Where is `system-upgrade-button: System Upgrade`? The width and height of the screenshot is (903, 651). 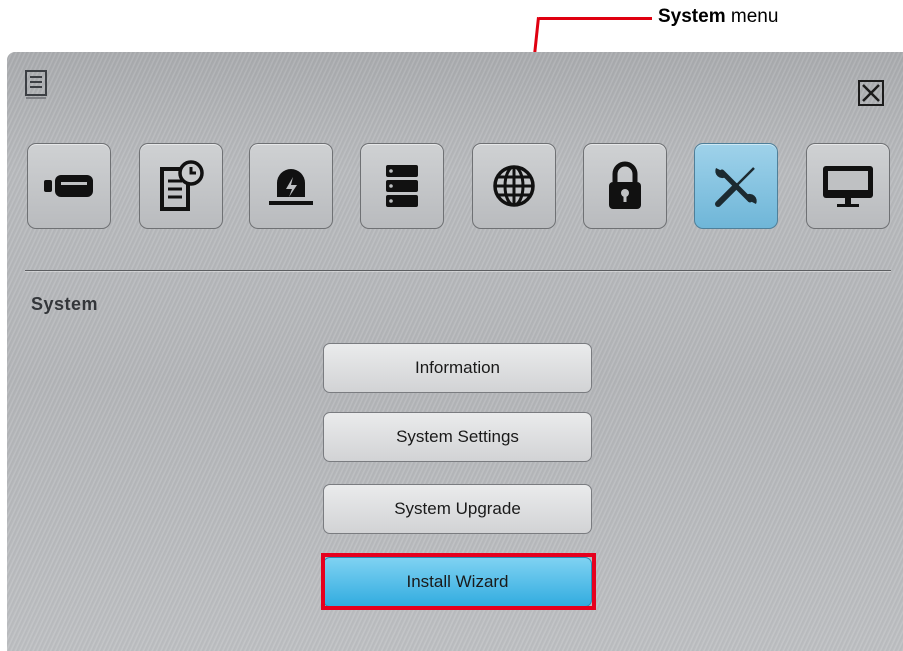 system-upgrade-button: System Upgrade is located at coordinates (457, 509).